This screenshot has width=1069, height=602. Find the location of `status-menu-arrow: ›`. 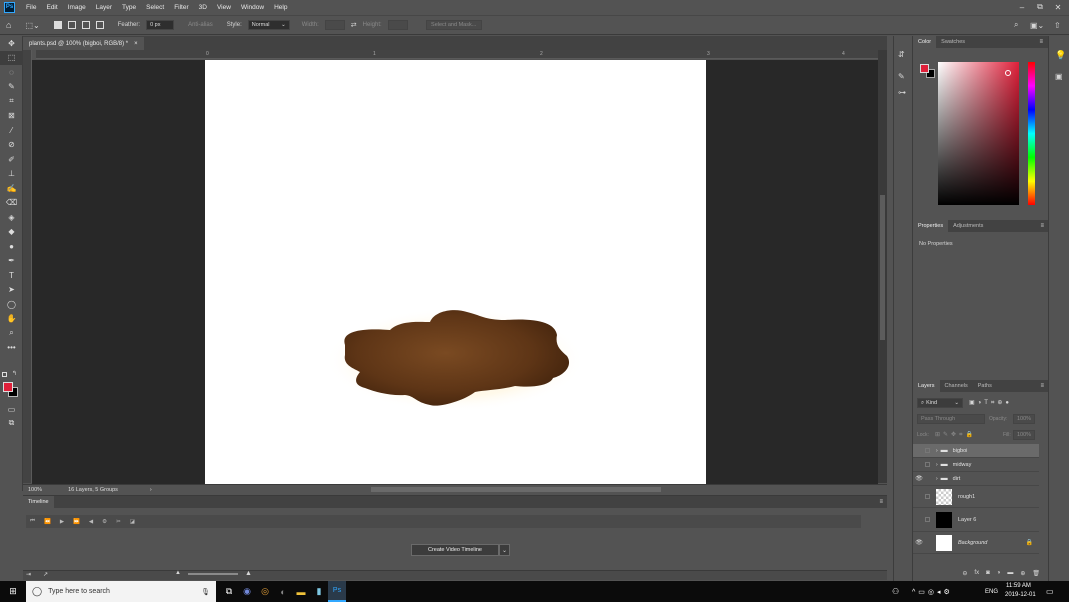

status-menu-arrow: › is located at coordinates (151, 490).